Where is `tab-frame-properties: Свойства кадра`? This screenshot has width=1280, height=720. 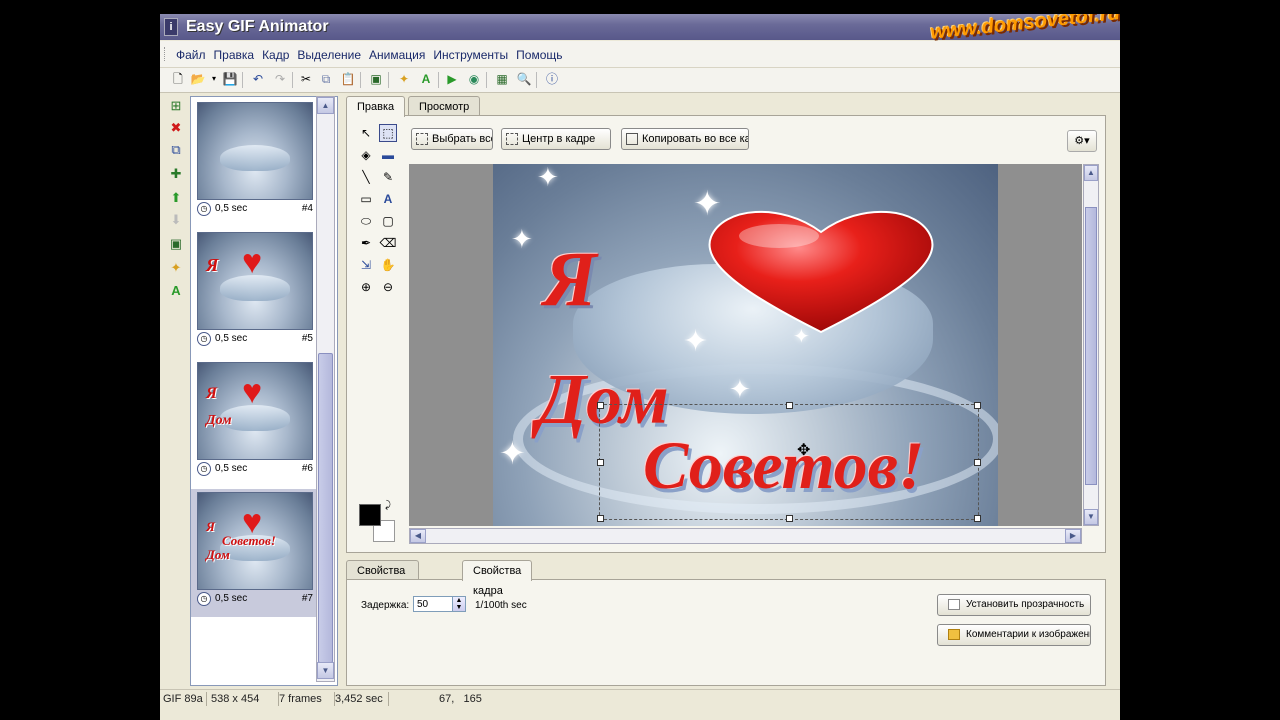
tab-frame-properties: Свойства кадра is located at coordinates (497, 578).